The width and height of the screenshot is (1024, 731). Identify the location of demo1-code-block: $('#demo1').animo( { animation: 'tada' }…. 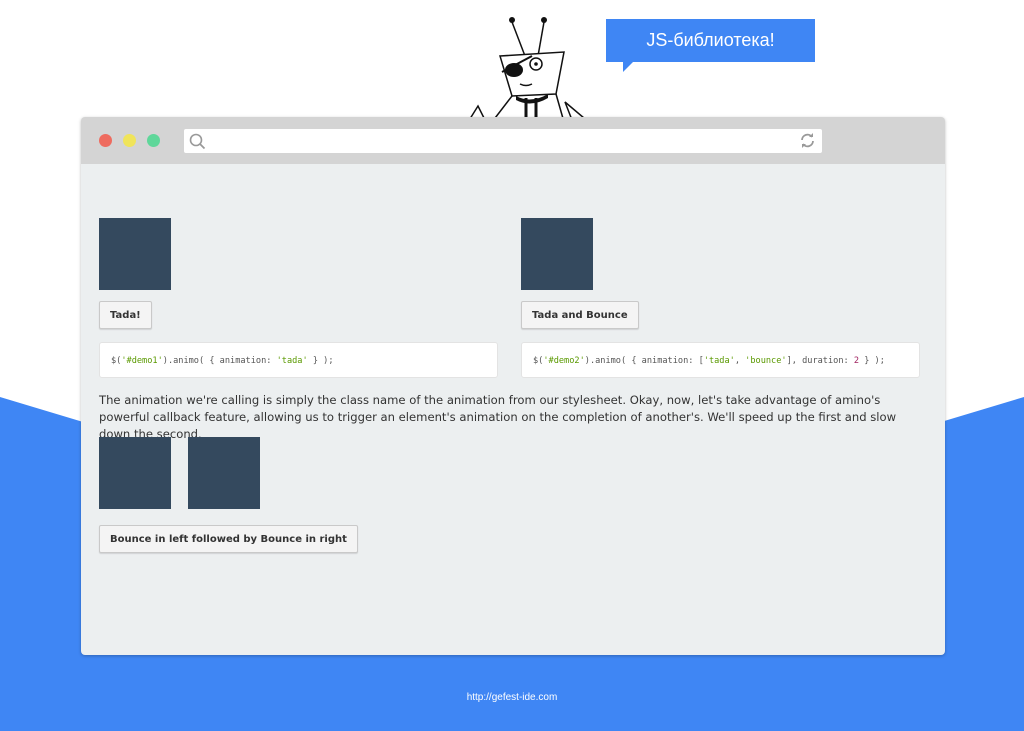
(298, 360).